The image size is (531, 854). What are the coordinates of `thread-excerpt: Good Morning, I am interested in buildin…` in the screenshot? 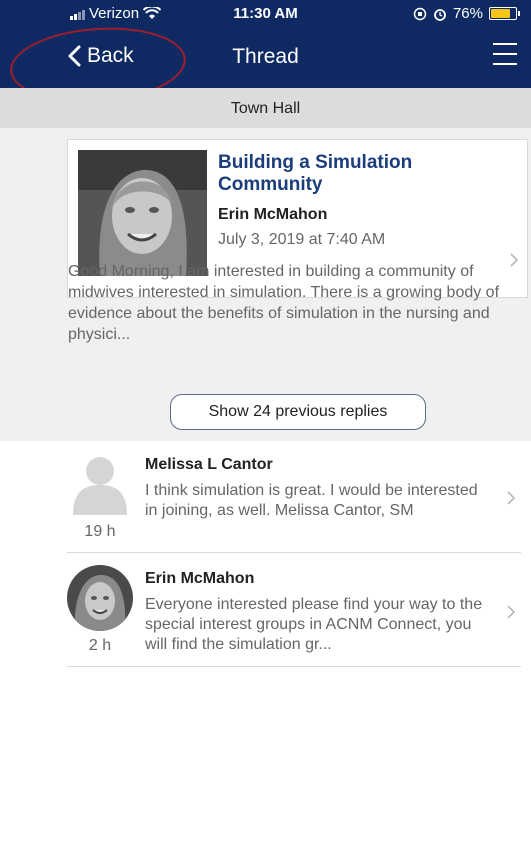 It's located at (284, 303).